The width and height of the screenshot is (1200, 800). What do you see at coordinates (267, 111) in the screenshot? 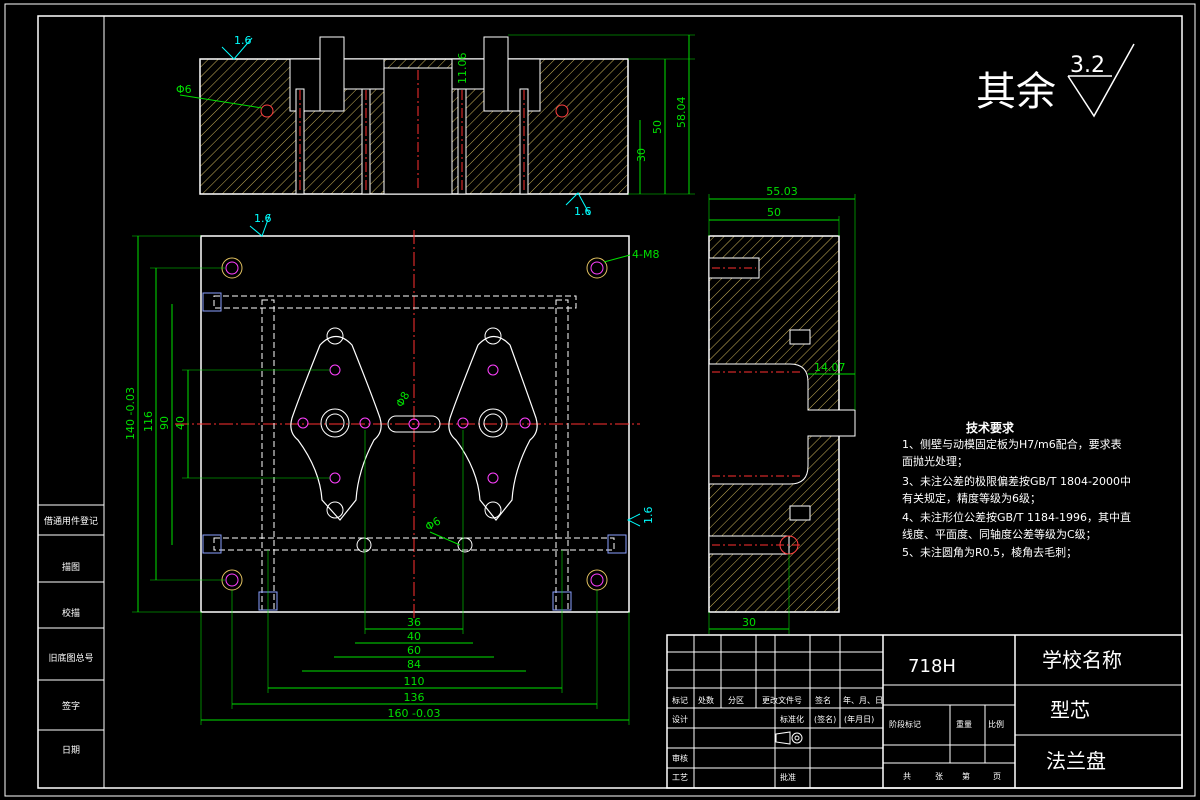
I see `top-hole-left-icon` at bounding box center [267, 111].